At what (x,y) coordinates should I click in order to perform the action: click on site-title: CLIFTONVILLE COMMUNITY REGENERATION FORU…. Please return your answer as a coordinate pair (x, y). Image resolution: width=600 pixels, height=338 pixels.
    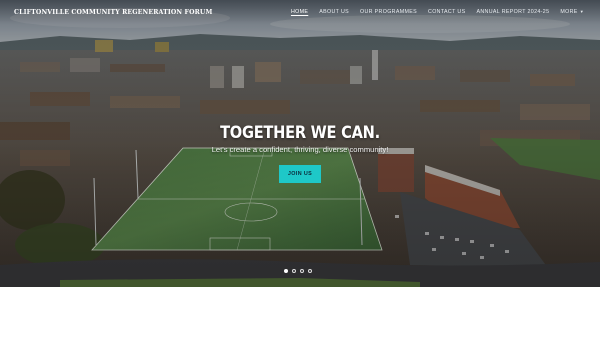
    Looking at the image, I should click on (113, 12).